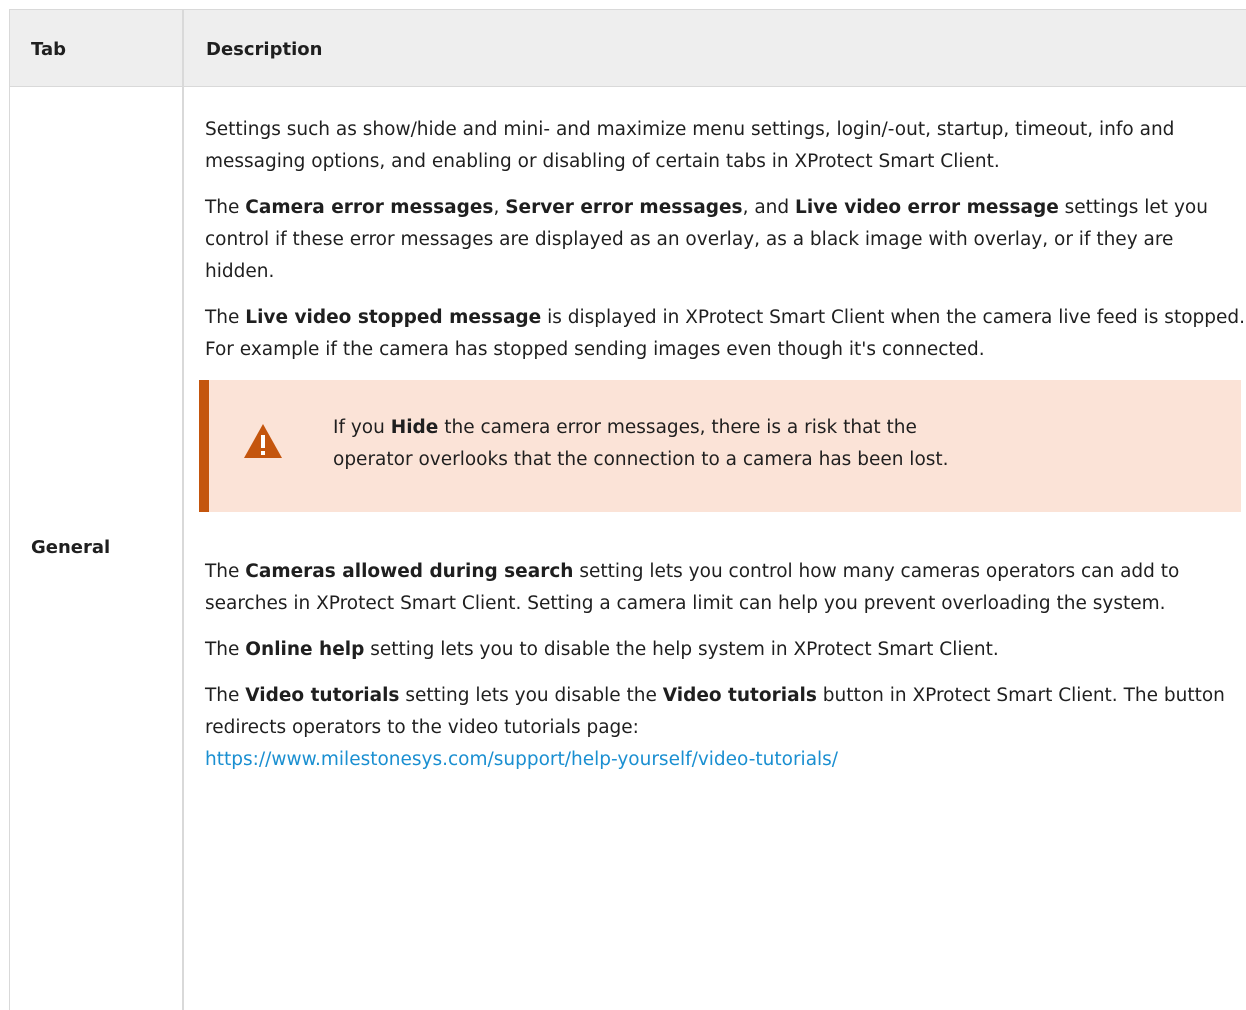 The width and height of the screenshot is (1246, 1010). What do you see at coordinates (927, 207) in the screenshot?
I see `term-live-video-error-message: Live video error message` at bounding box center [927, 207].